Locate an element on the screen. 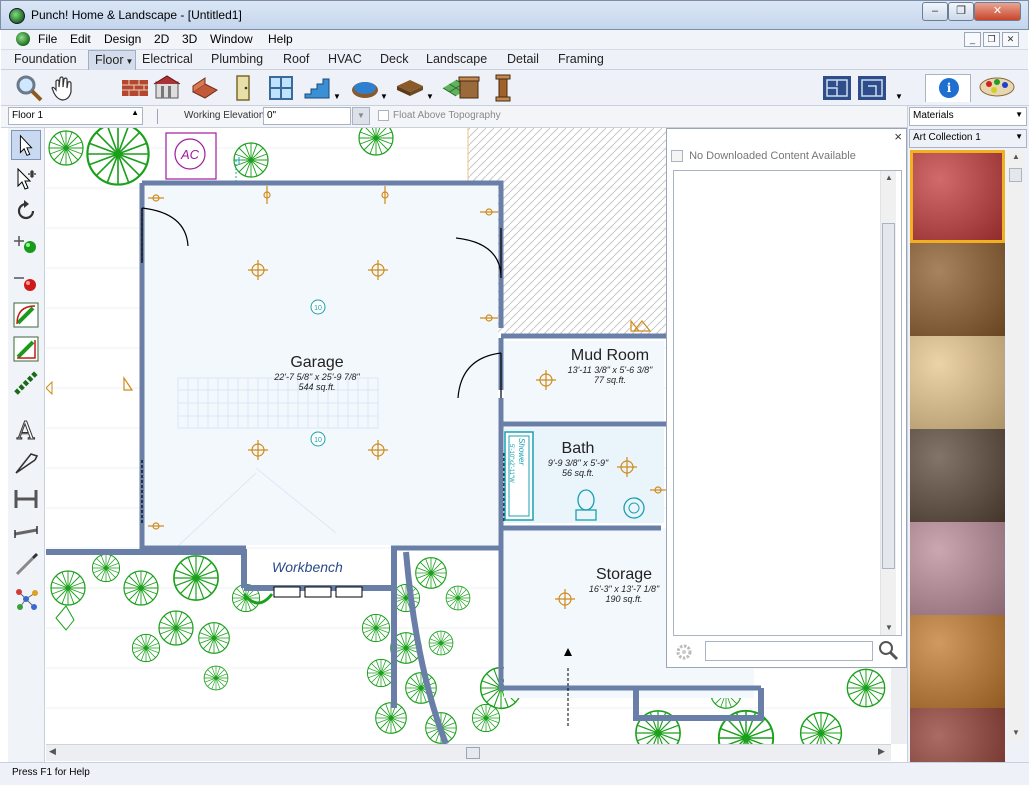  tab-detail: Detail is located at coordinates (523, 60).